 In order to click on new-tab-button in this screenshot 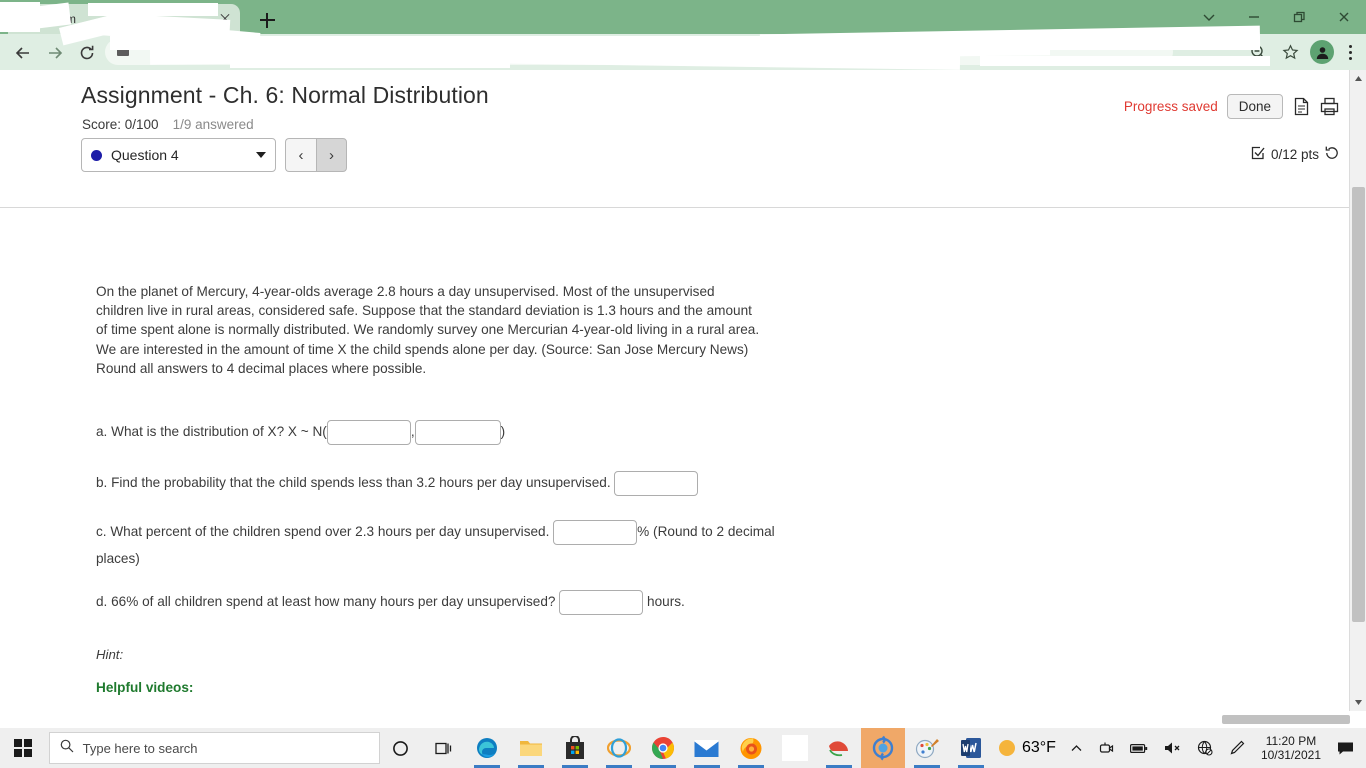, I will do `click(267, 20)`.